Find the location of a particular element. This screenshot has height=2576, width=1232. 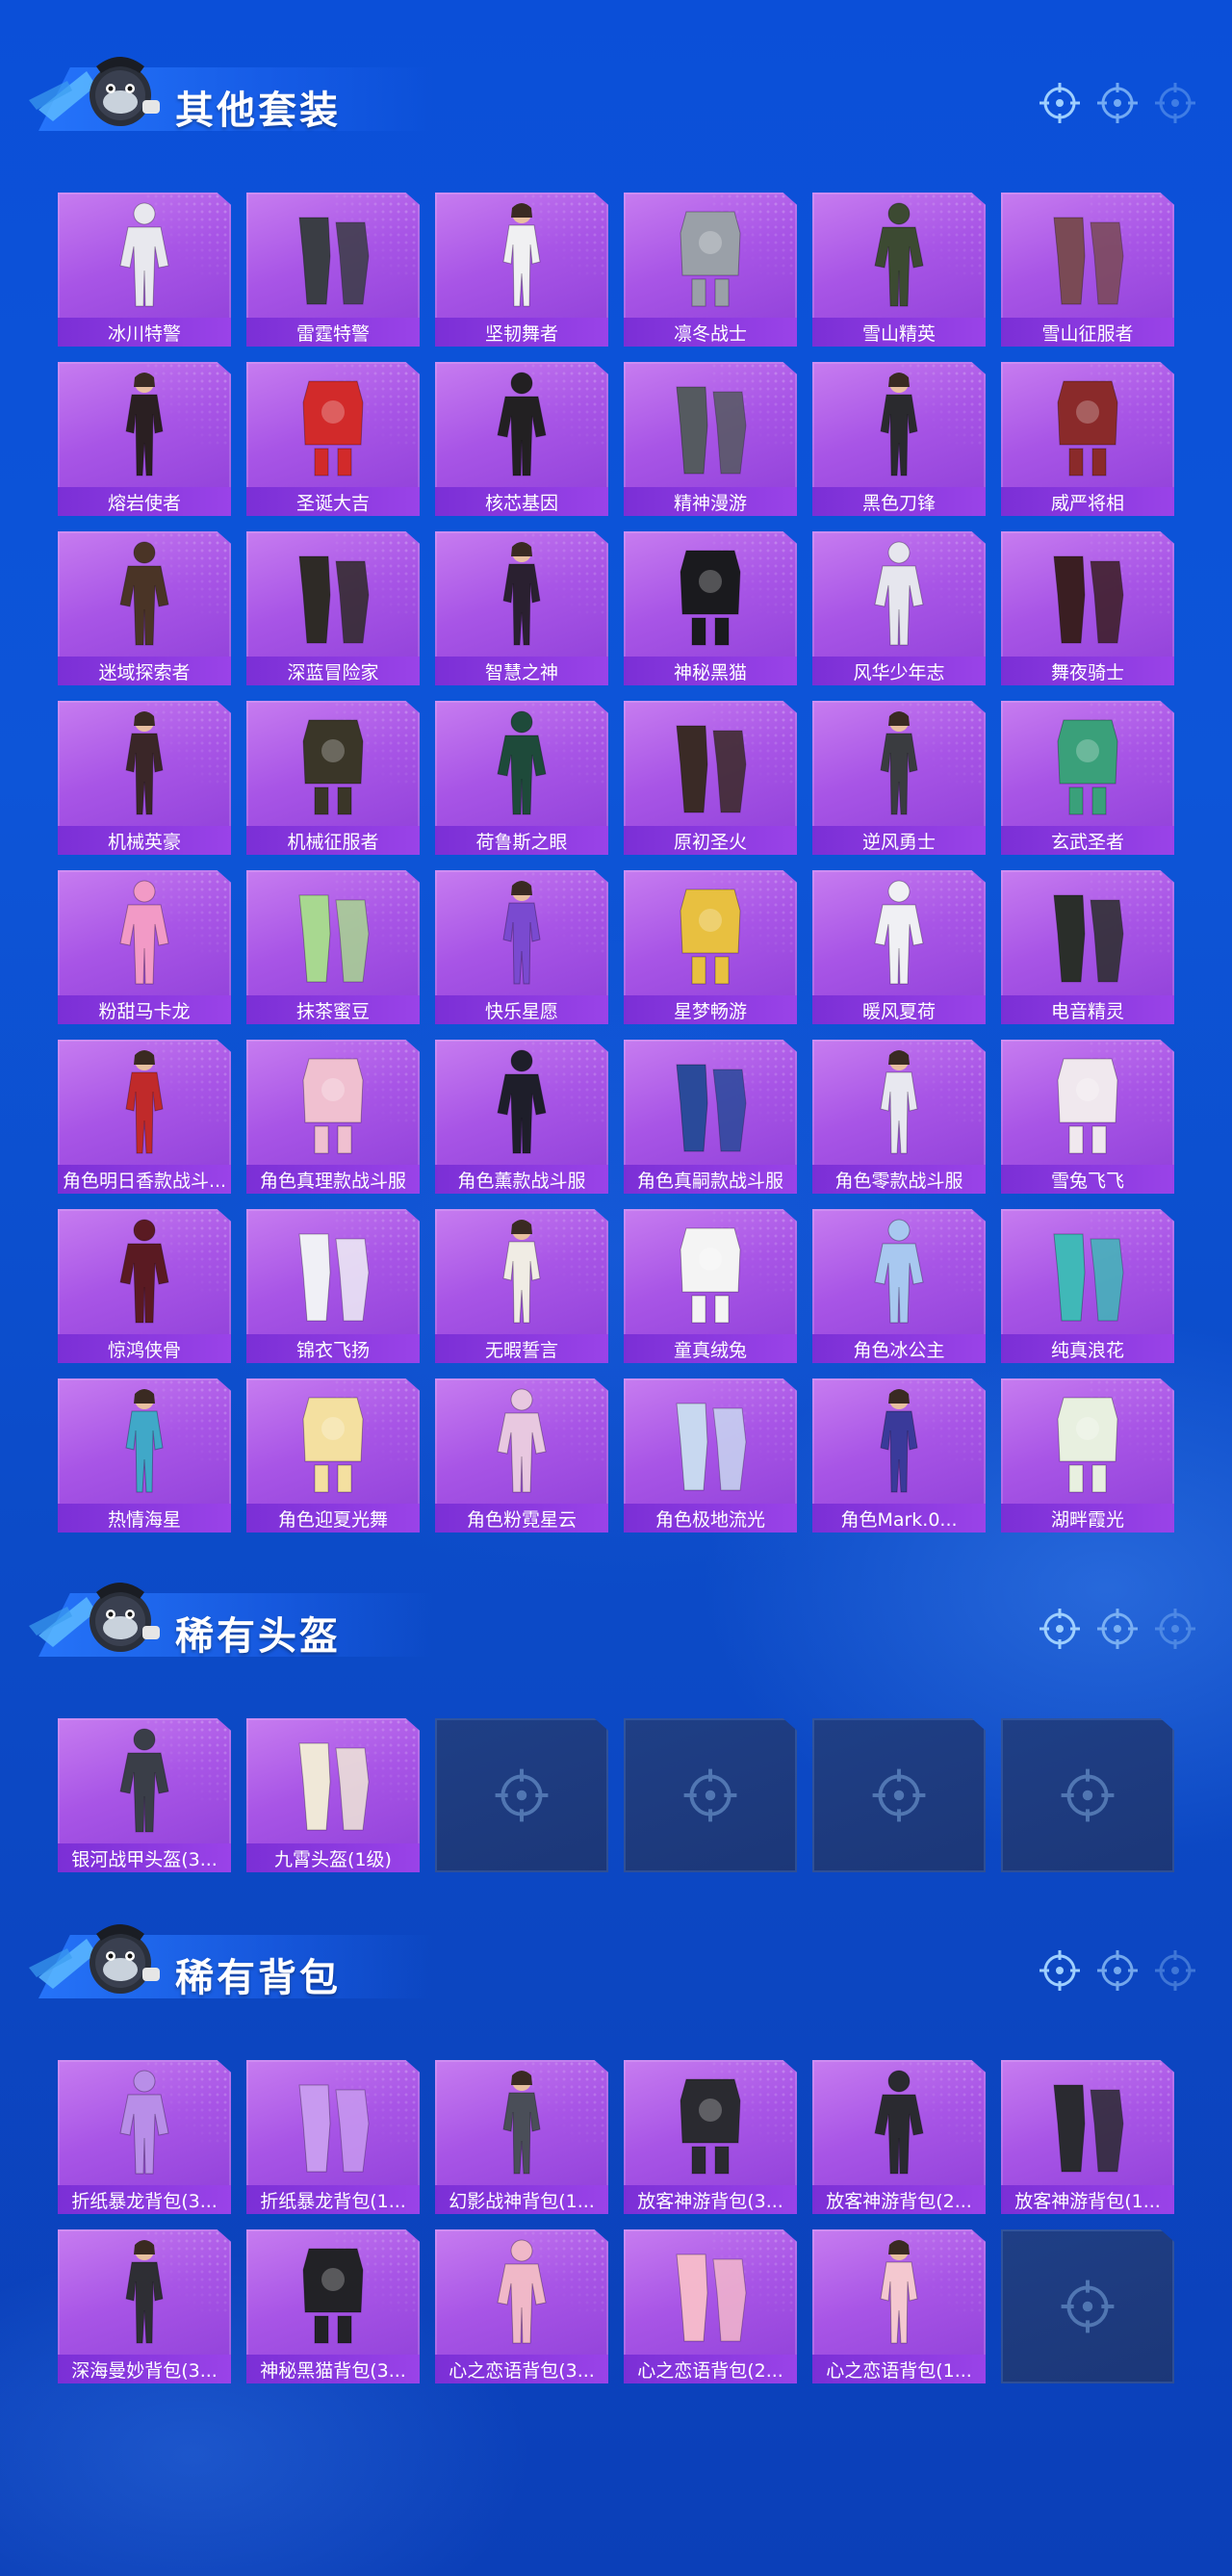

item-label: 九霄头盔(1级) is located at coordinates (333, 1858).